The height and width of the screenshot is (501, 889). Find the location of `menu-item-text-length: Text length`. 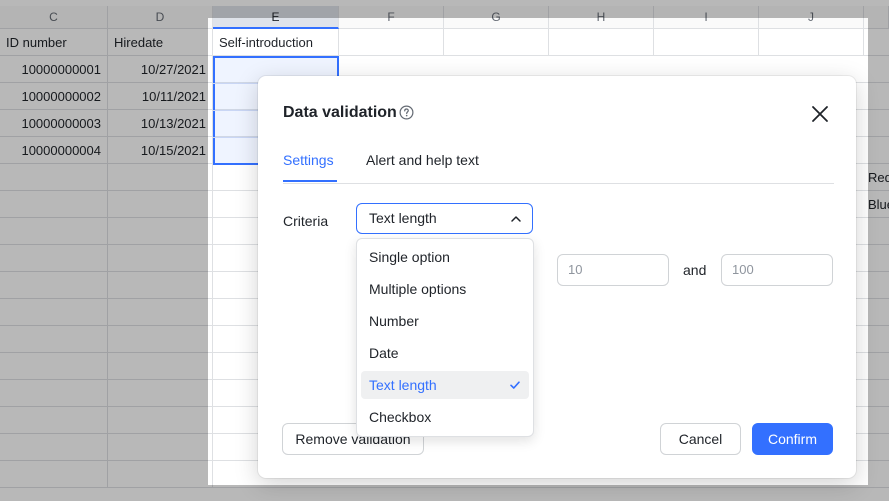

menu-item-text-length: Text length is located at coordinates (445, 385).